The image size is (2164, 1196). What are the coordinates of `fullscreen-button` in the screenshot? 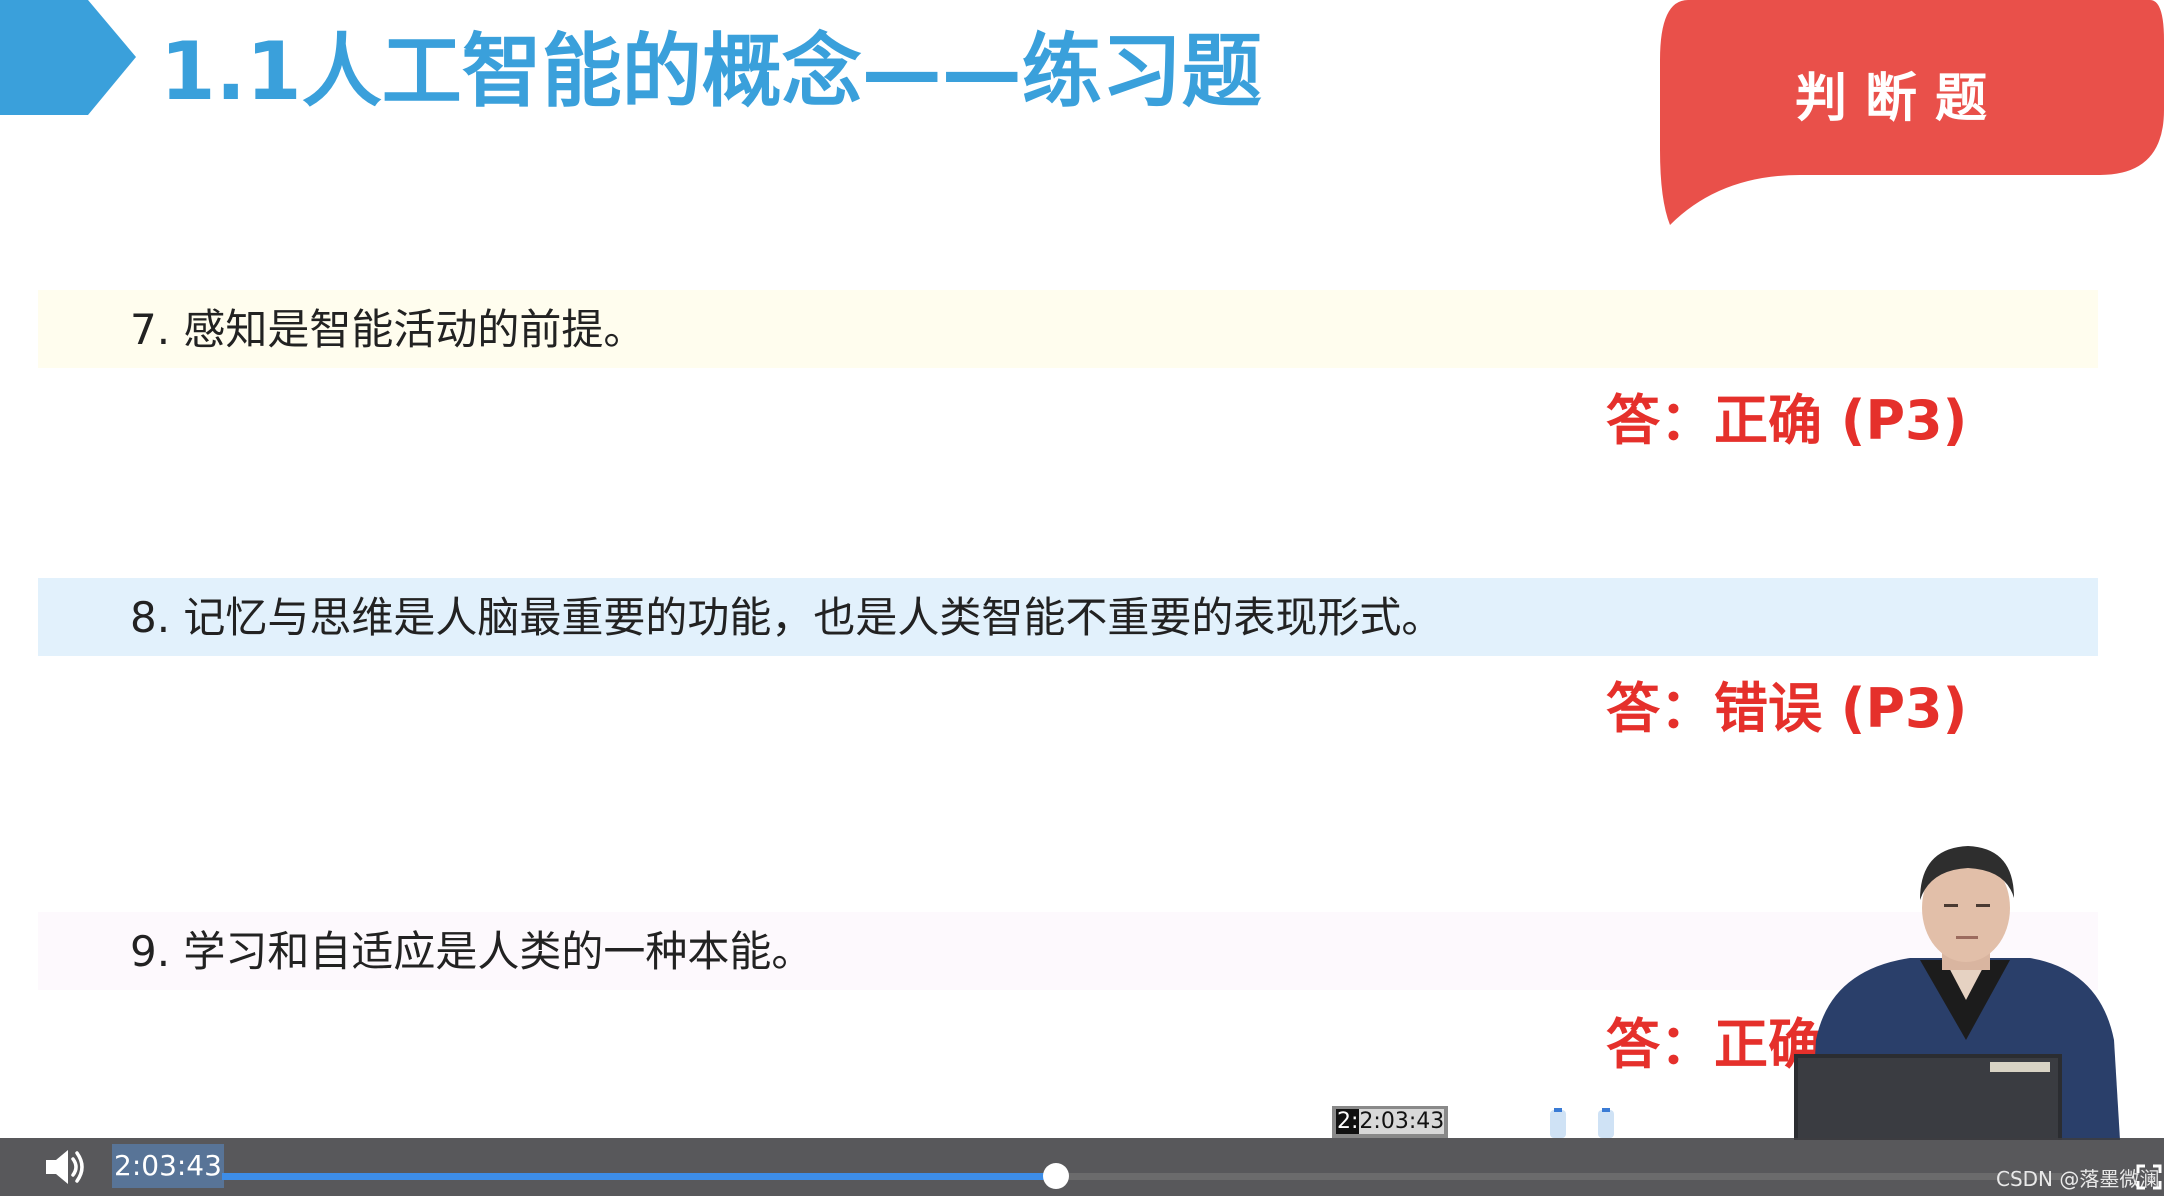 It's located at (2149, 1177).